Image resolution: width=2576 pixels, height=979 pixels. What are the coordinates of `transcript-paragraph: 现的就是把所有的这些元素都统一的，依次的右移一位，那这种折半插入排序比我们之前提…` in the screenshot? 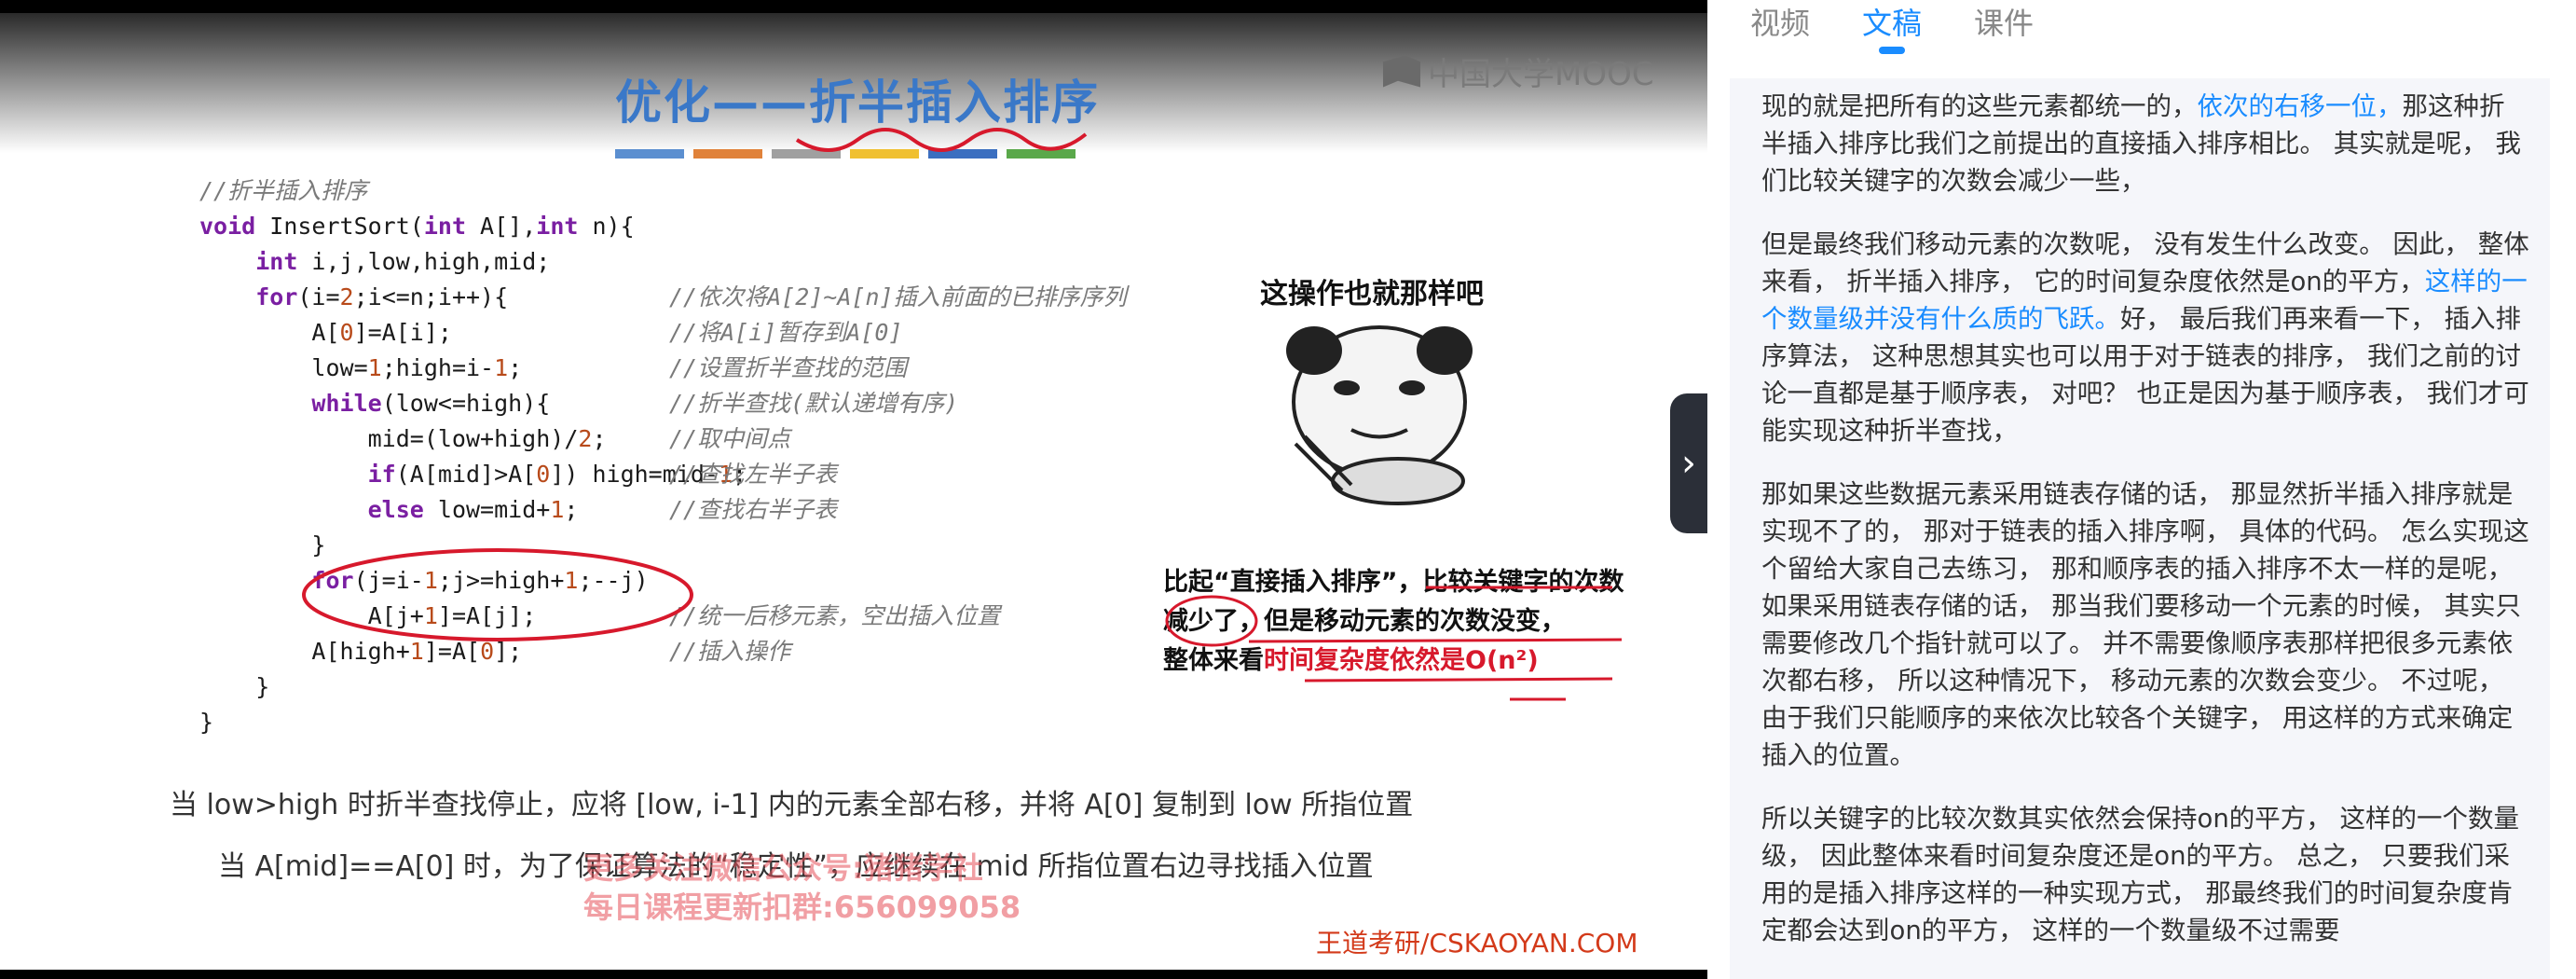 It's located at (2145, 144).